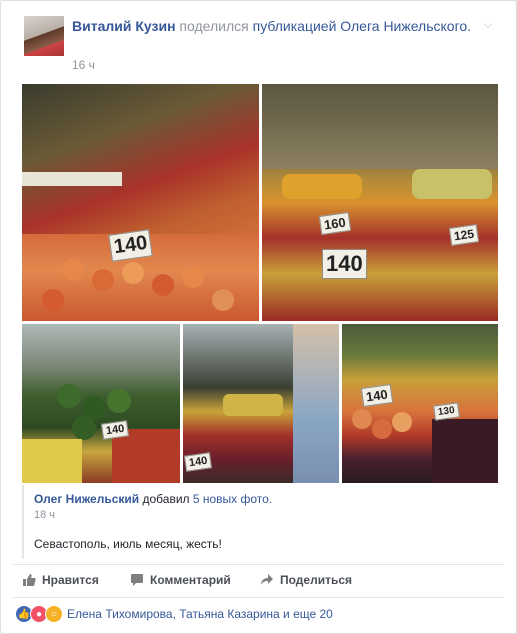 The width and height of the screenshot is (517, 634). What do you see at coordinates (190, 580) in the screenshot?
I see `comment-label: Комментарий` at bounding box center [190, 580].